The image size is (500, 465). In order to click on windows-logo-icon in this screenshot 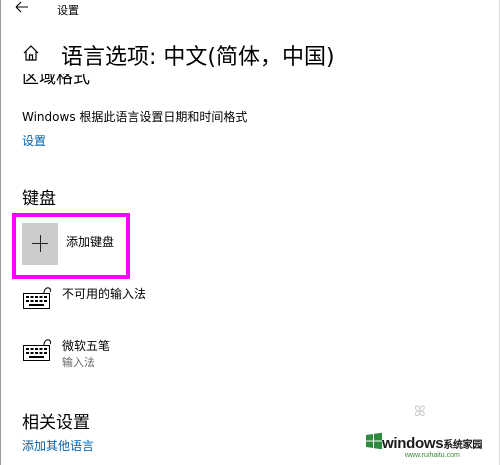, I will do `click(374, 441)`.